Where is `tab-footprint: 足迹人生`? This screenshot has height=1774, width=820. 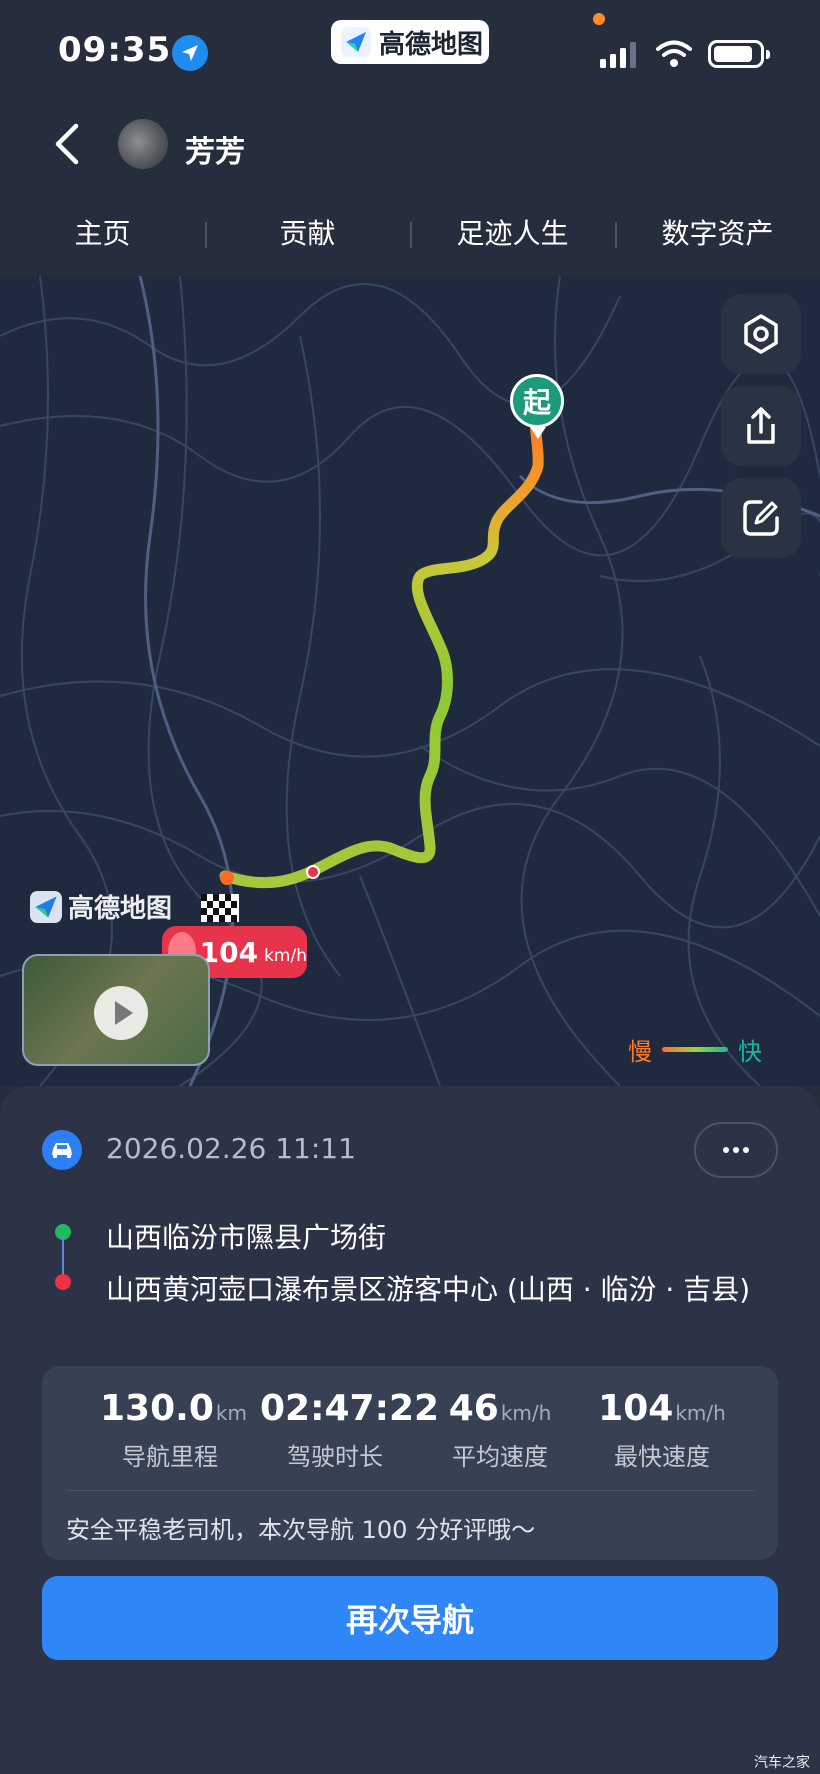
tab-footprint: 足迹人生 is located at coordinates (512, 235).